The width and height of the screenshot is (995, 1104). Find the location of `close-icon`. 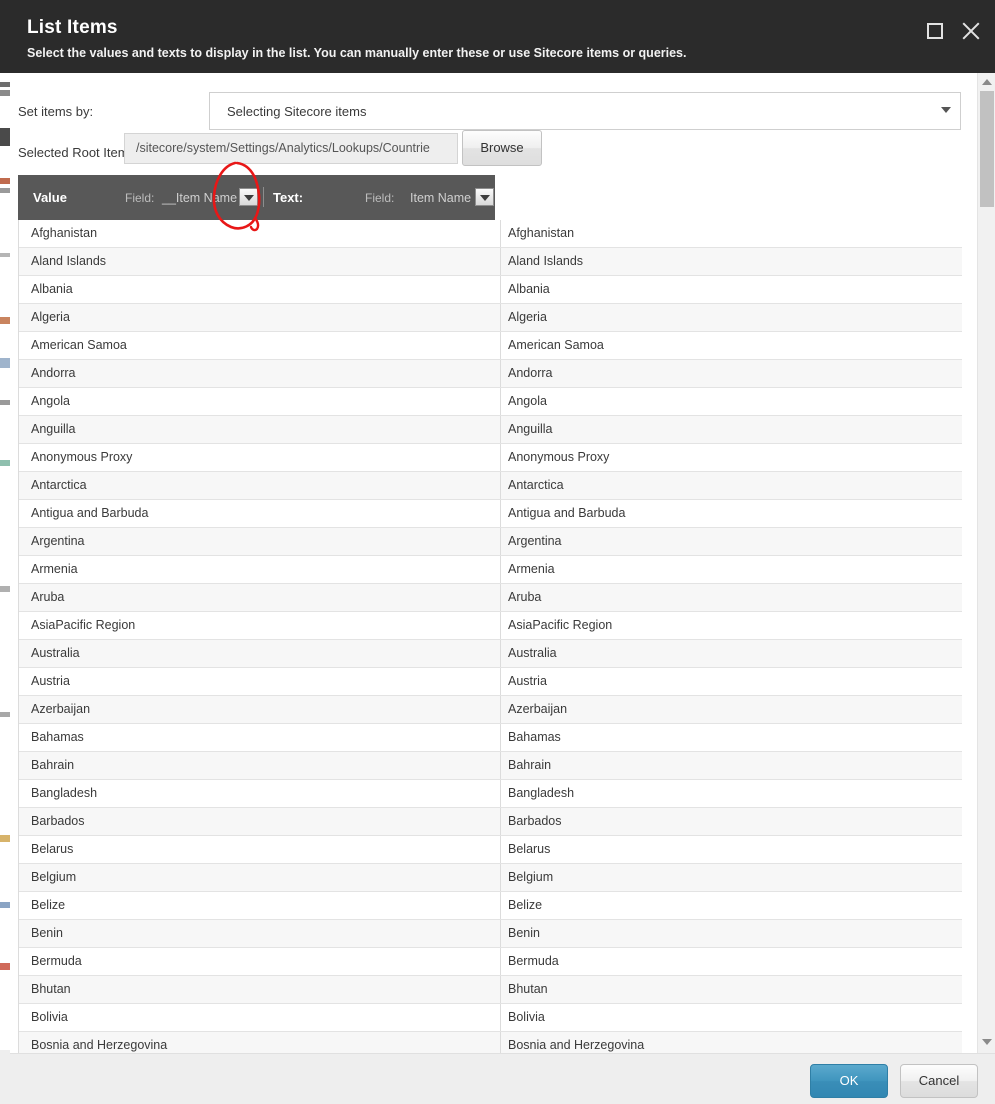

close-icon is located at coordinates (971, 31).